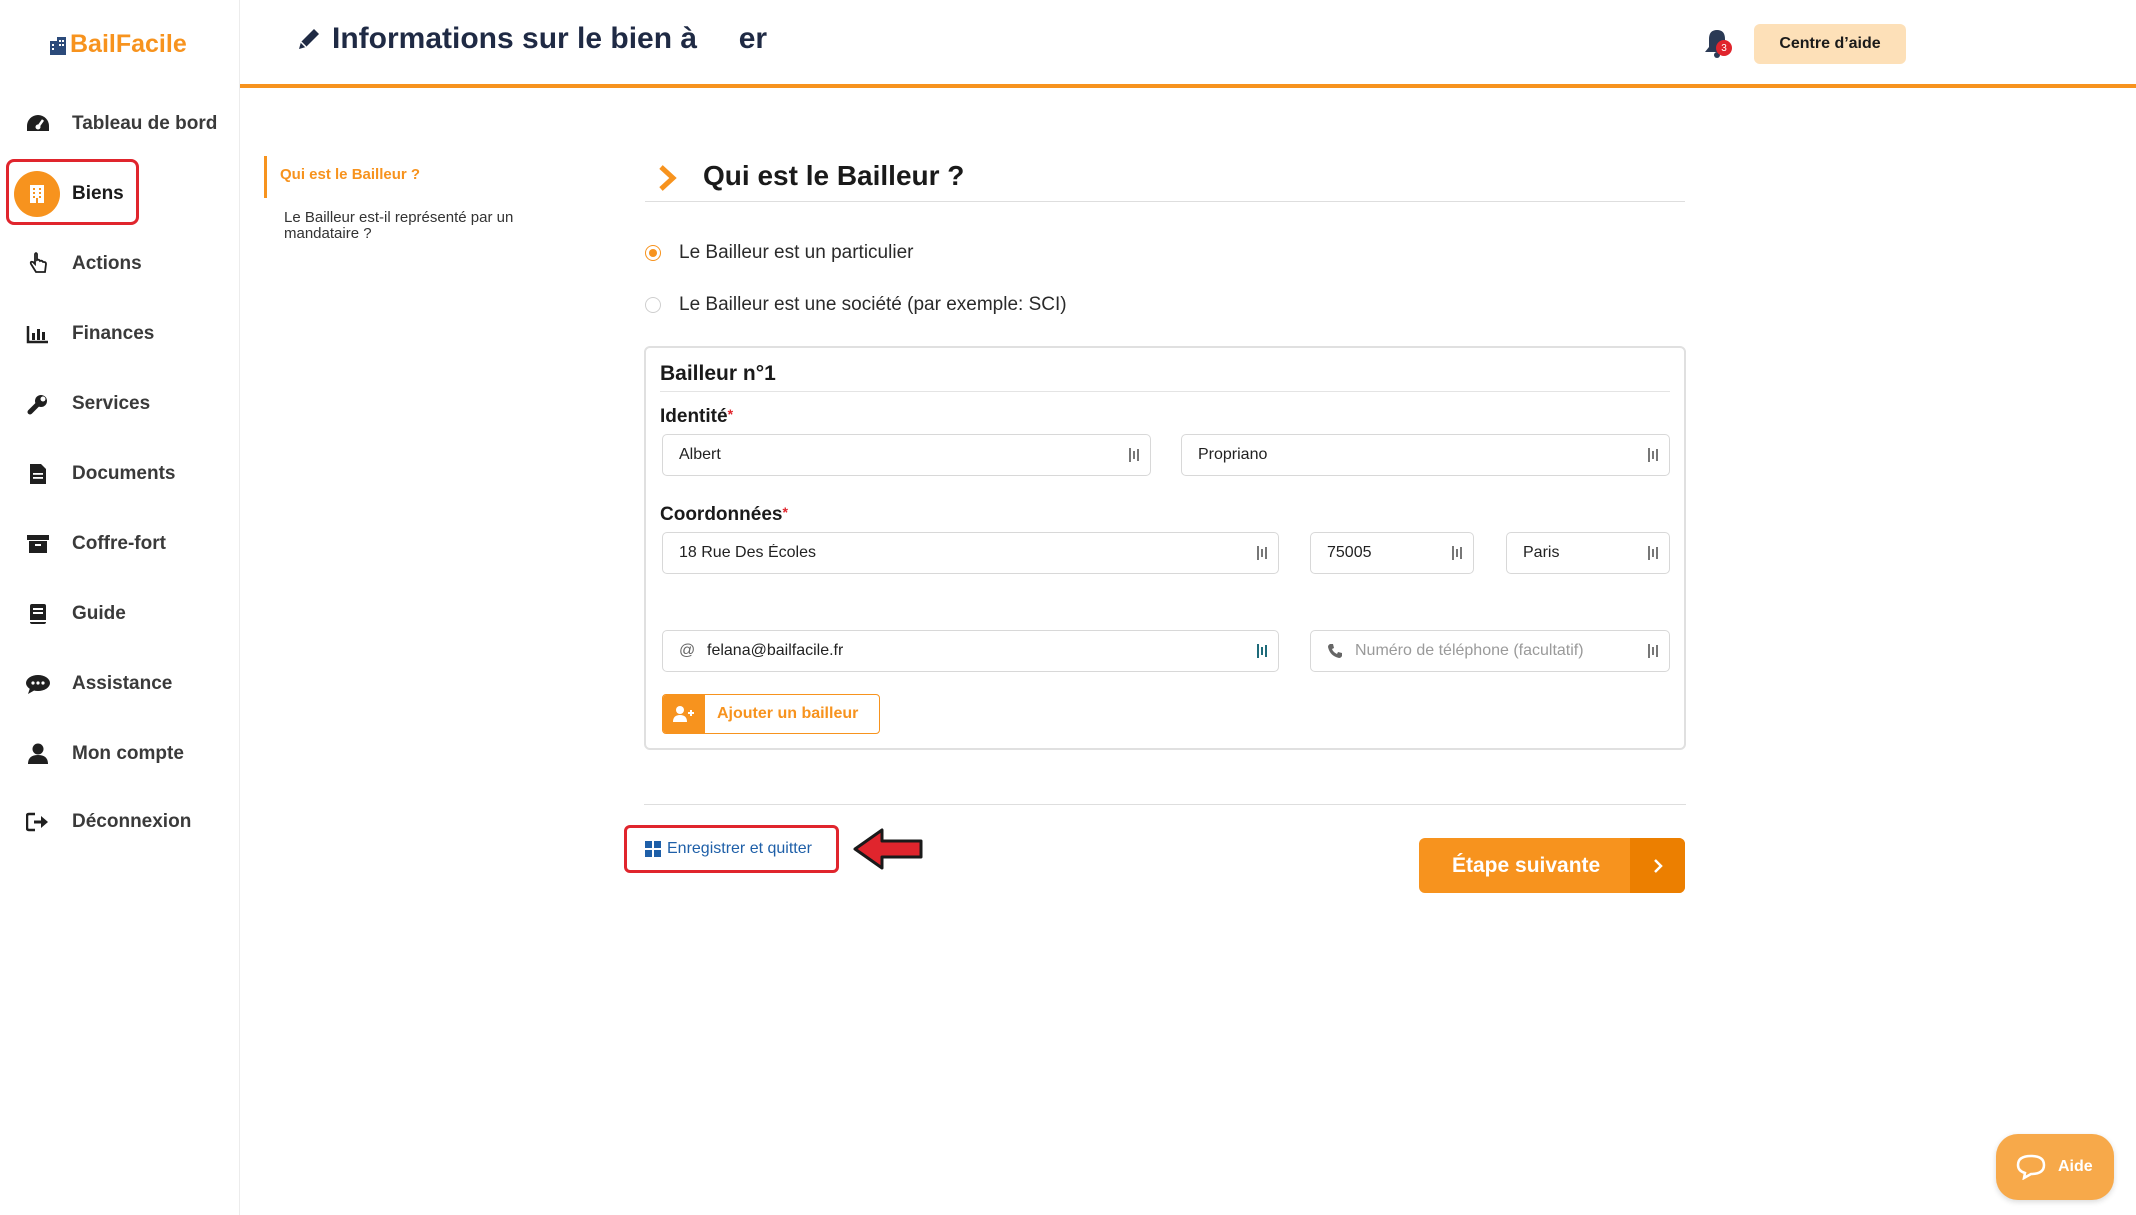 Image resolution: width=2136 pixels, height=1215 pixels. I want to click on sidebar-item-documents: Documents, so click(120, 474).